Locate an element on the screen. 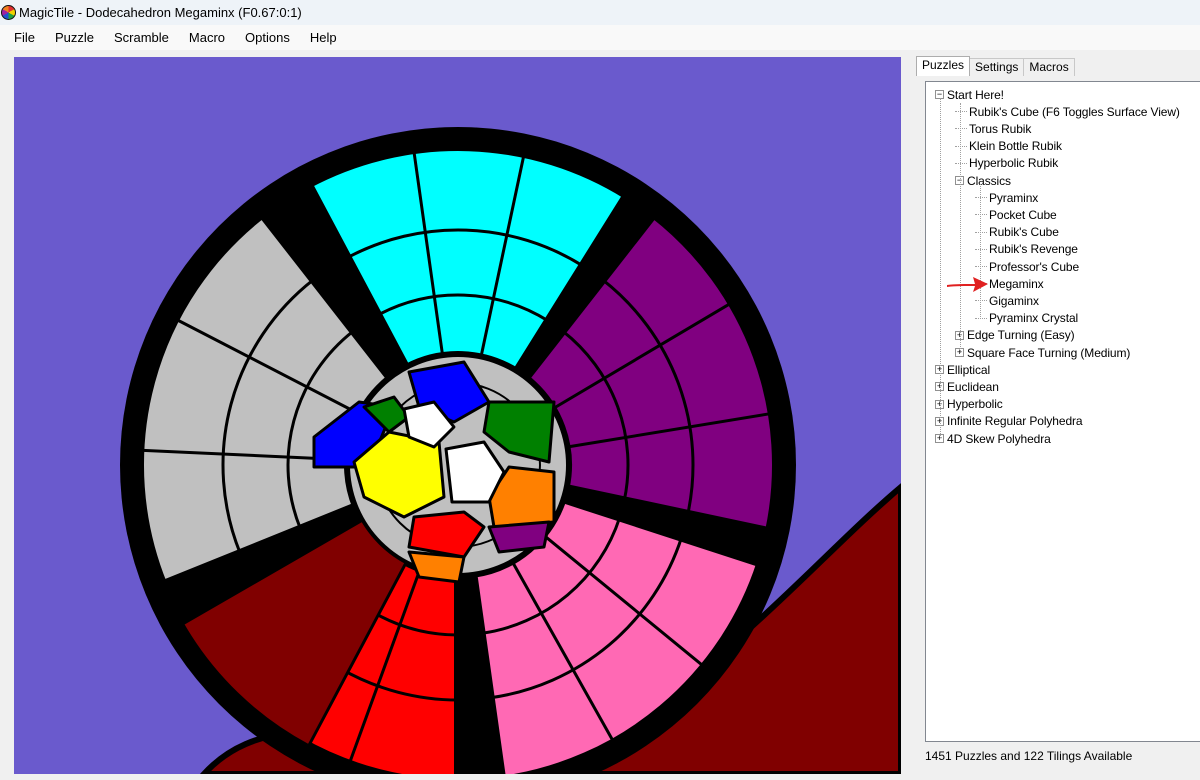  tree-item: Pyraminx Crystal is located at coordinates (1026, 318).